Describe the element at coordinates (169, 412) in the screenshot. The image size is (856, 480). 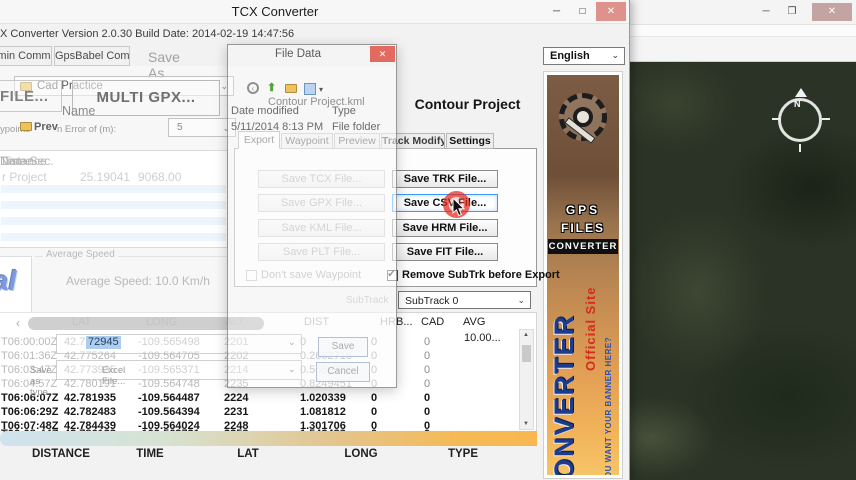
I see `cell-long: -109.564394` at that location.